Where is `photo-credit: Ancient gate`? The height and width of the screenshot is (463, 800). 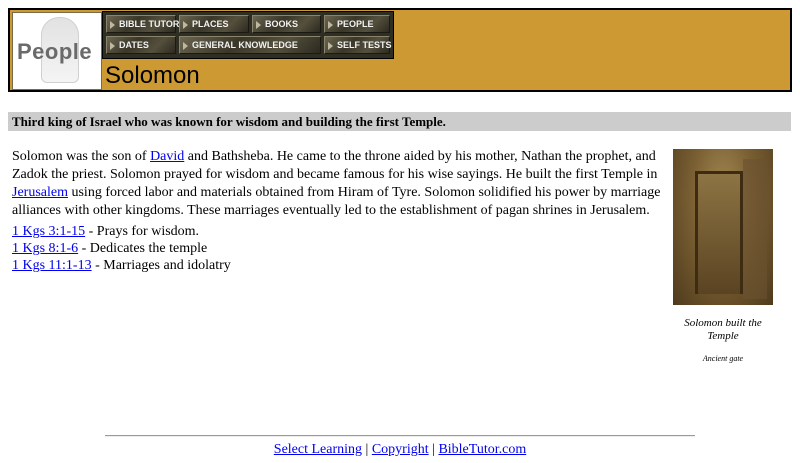 photo-credit: Ancient gate is located at coordinates (723, 358).